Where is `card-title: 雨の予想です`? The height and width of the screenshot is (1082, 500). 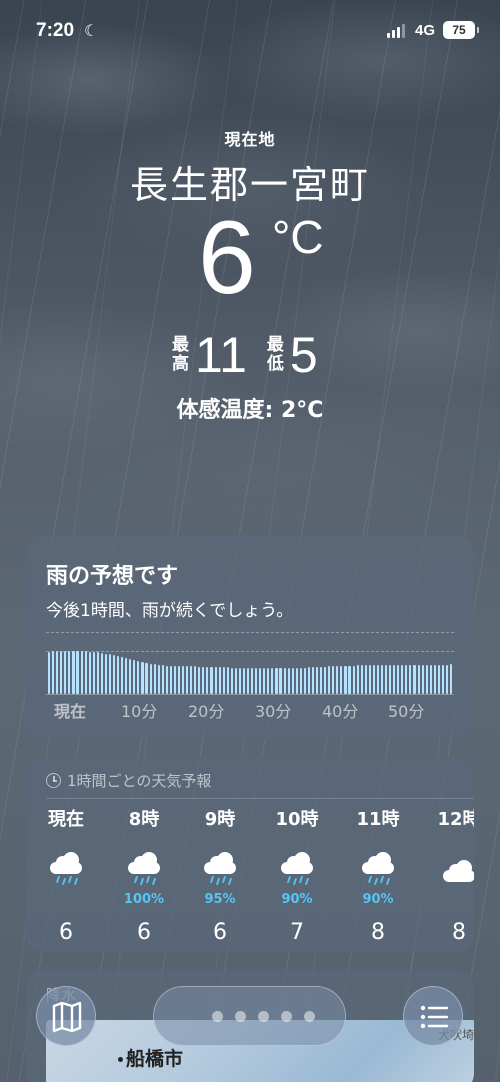
card-title: 雨の予想です is located at coordinates (112, 576).